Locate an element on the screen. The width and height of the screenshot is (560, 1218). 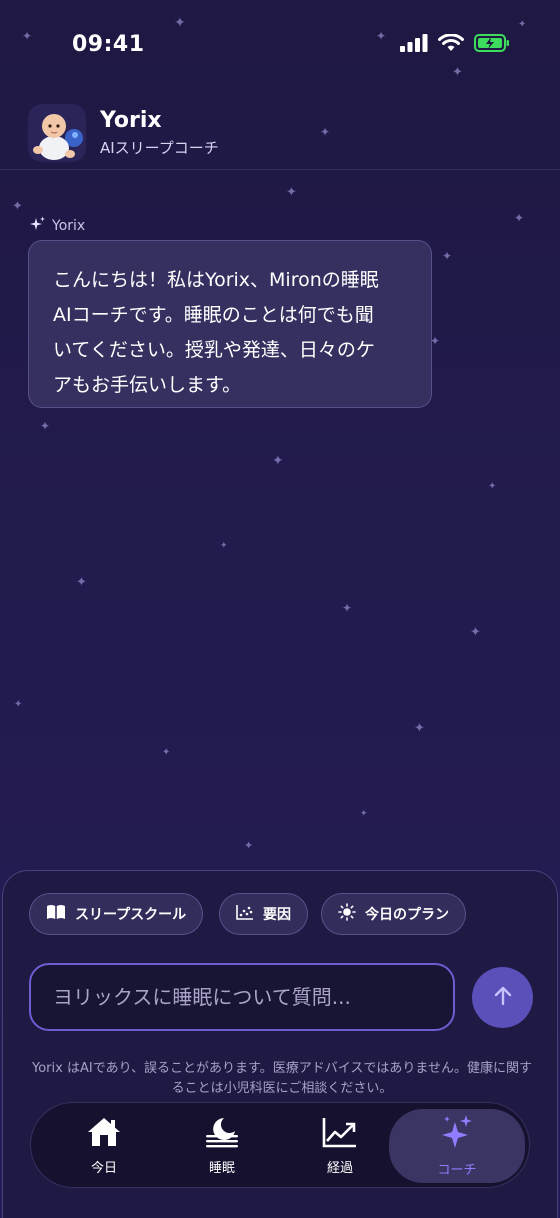
message-line: いてください。授乳や発達、日々のケ is located at coordinates (214, 350).